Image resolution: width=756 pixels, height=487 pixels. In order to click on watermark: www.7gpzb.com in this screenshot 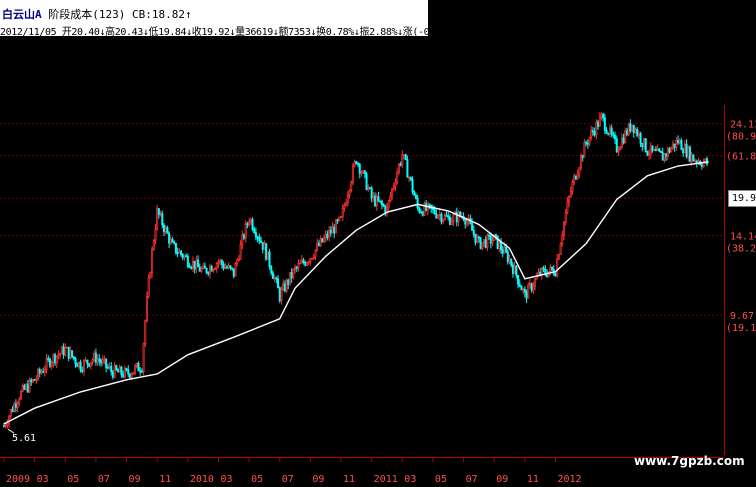, I will do `click(689, 461)`.